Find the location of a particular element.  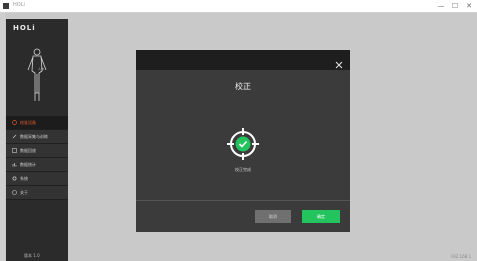

gear-icon is located at coordinates (14, 178).